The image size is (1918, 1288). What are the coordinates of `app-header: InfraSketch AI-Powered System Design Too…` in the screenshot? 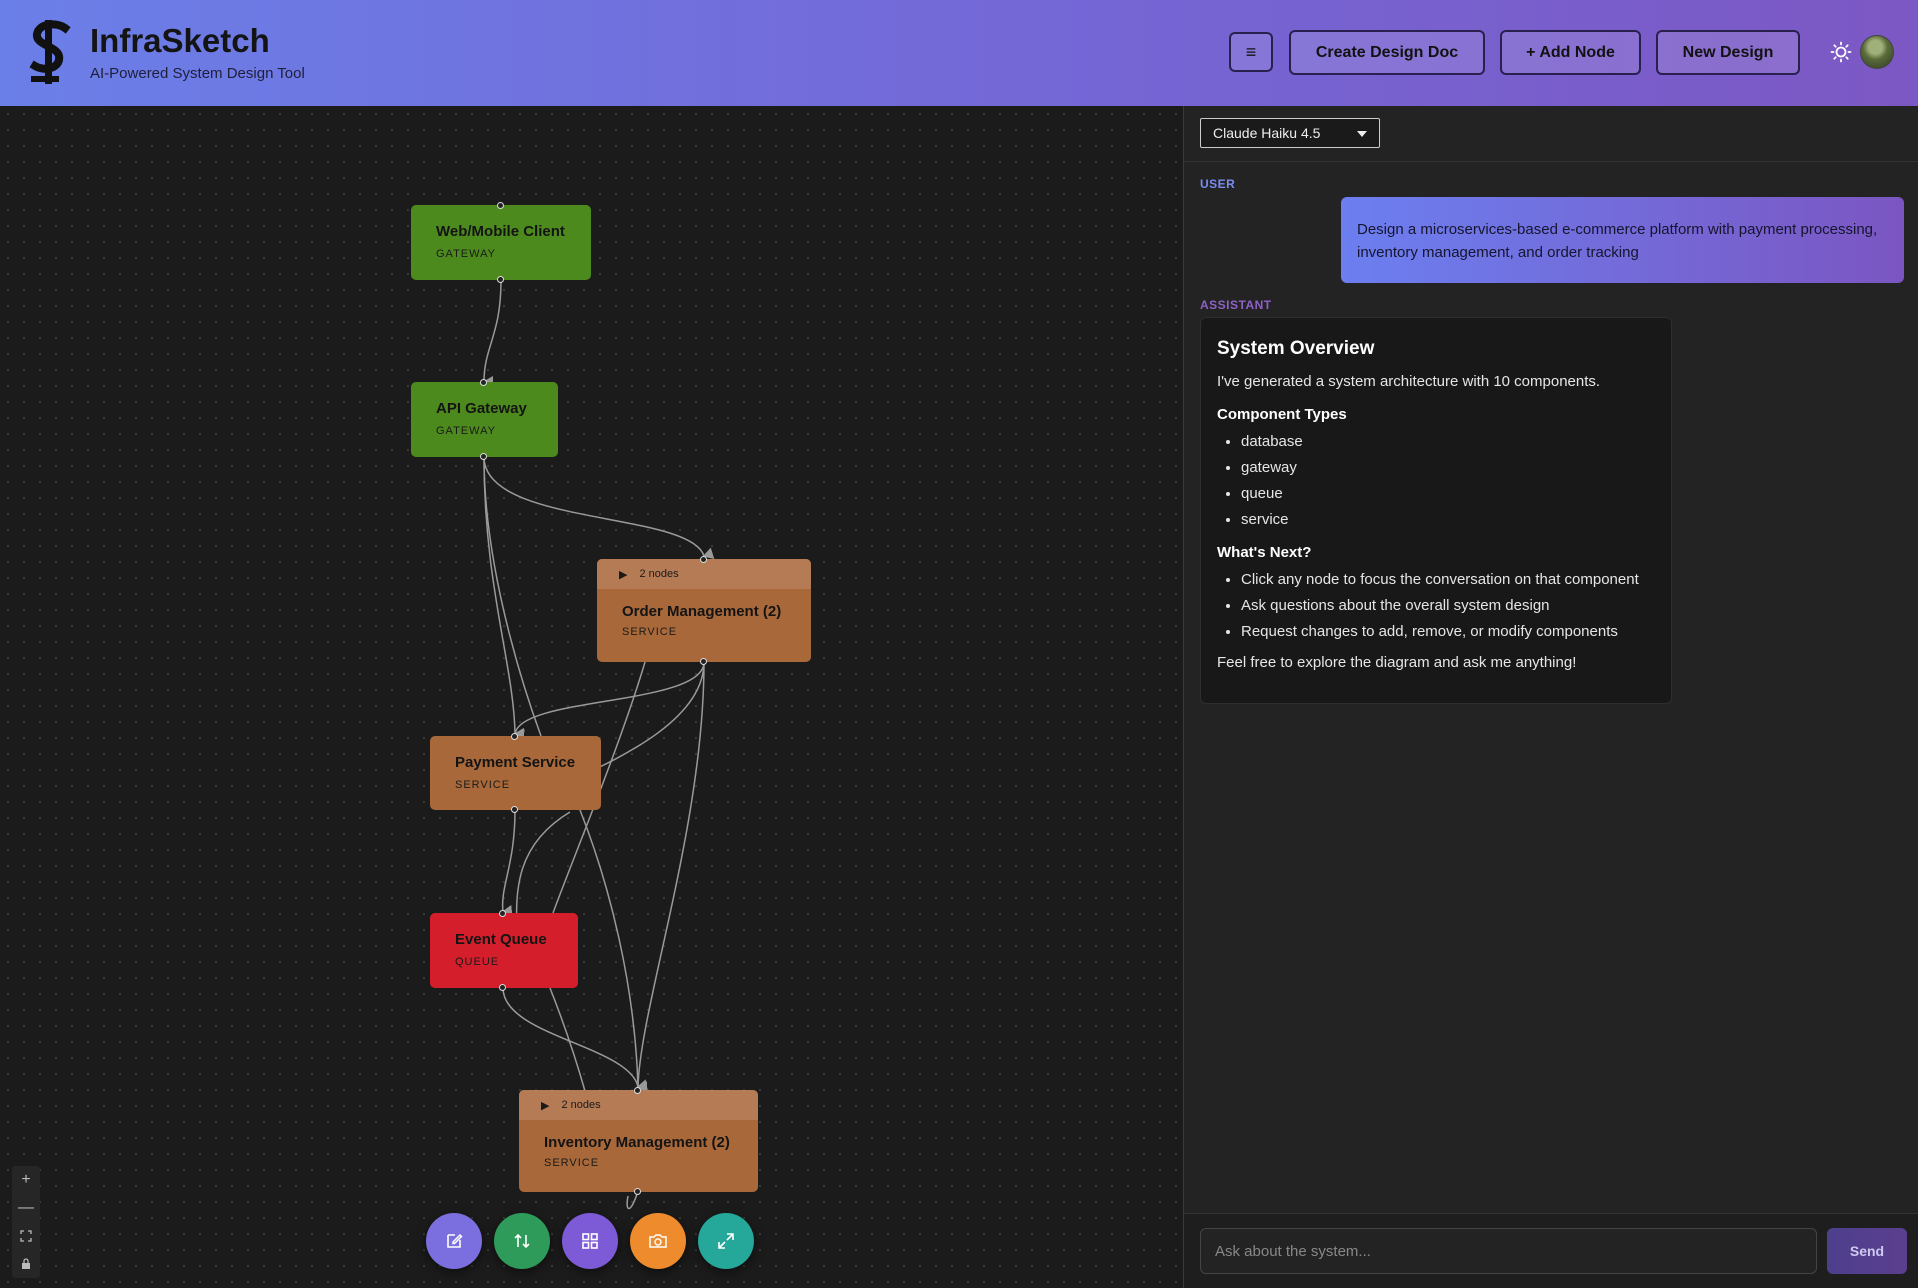 It's located at (959, 53).